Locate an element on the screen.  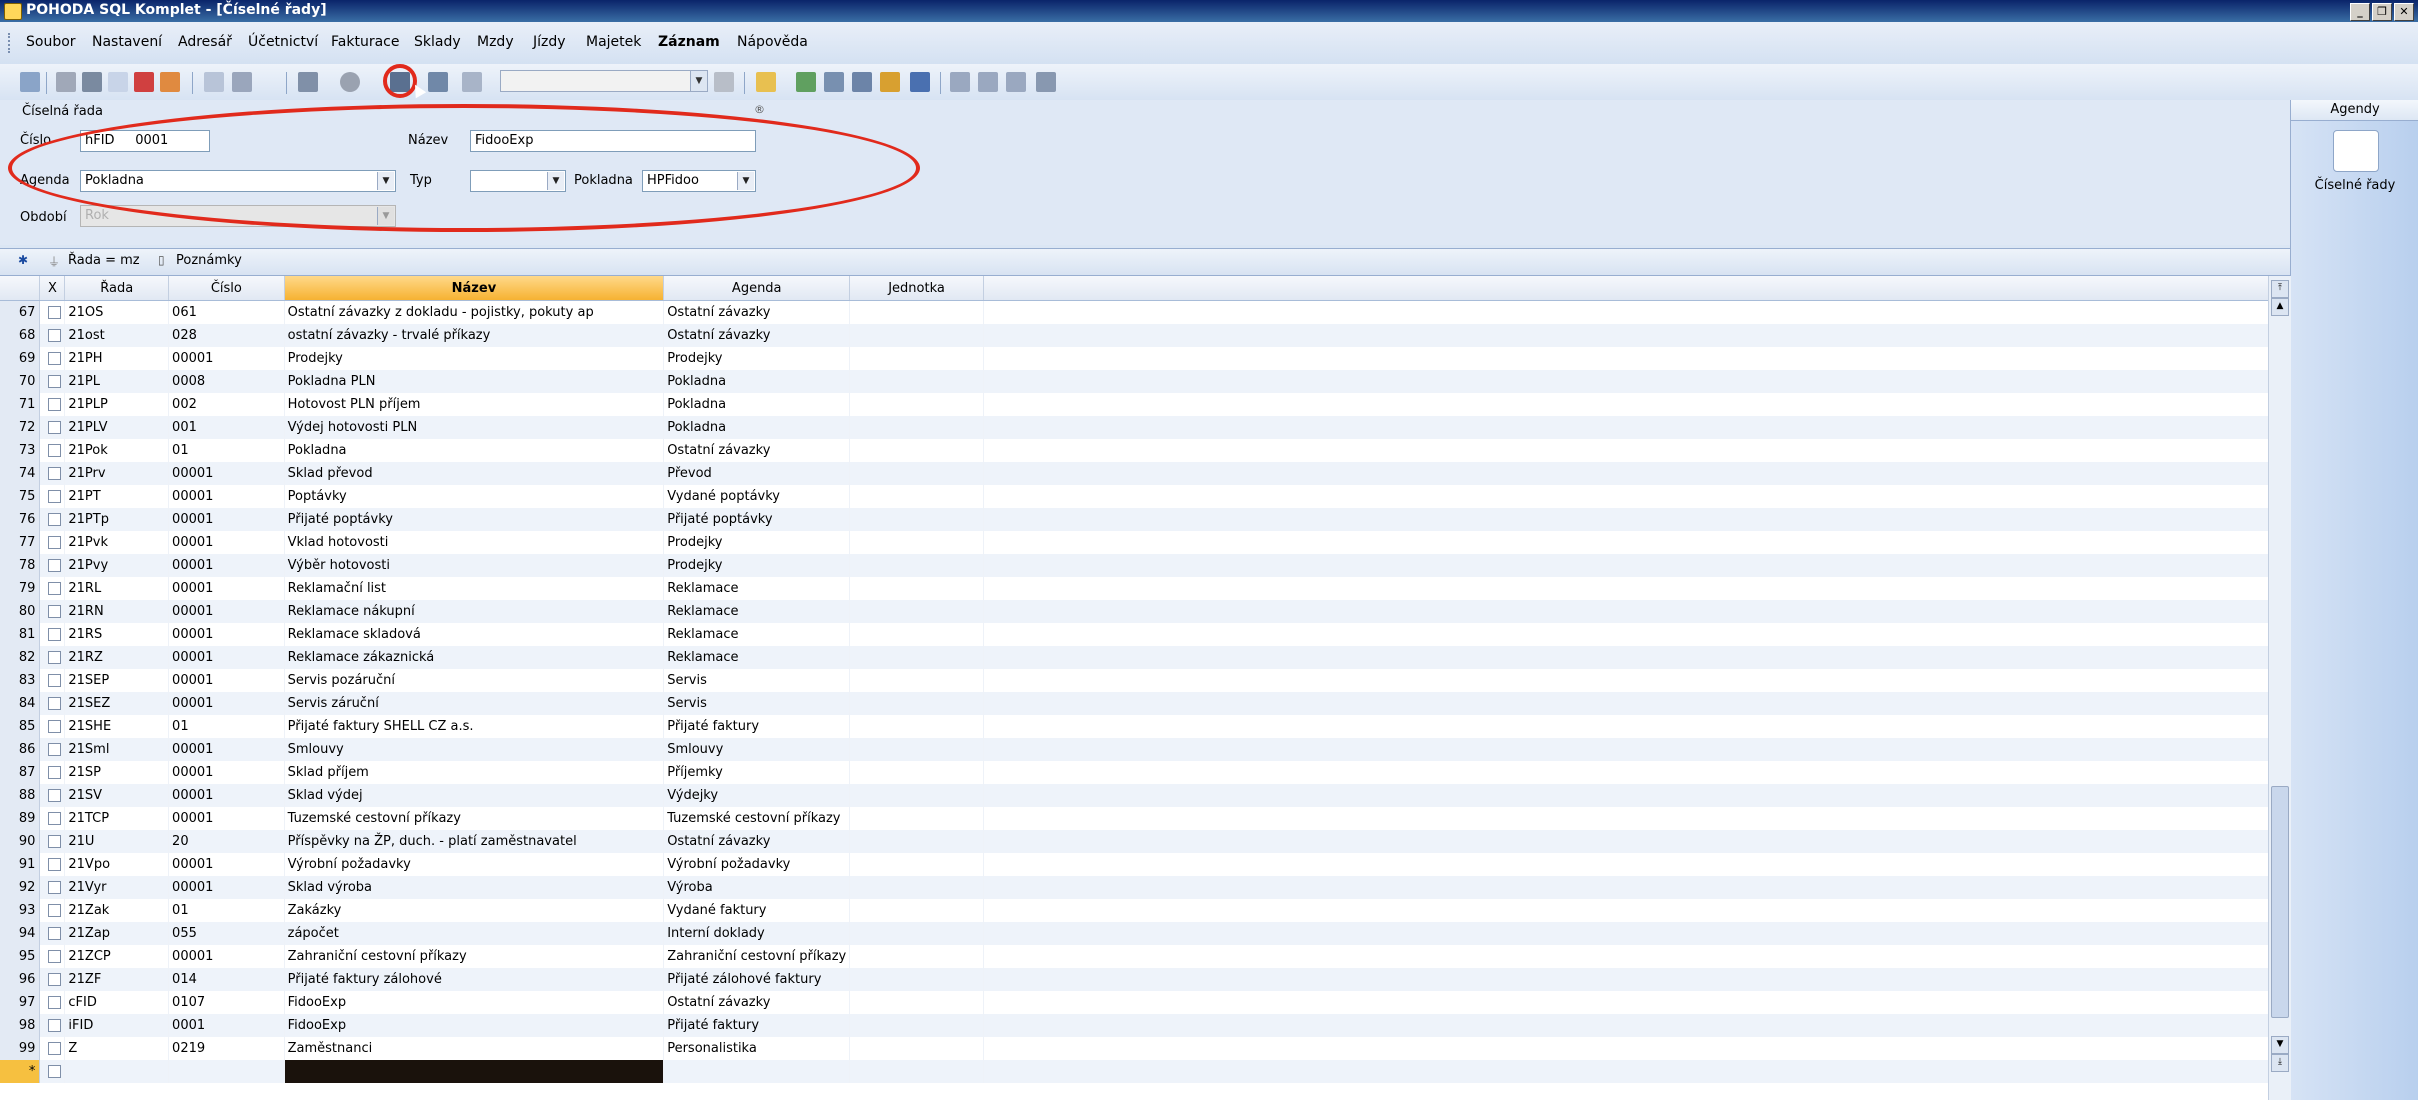
cell-rada is located at coordinates (117, 1071).